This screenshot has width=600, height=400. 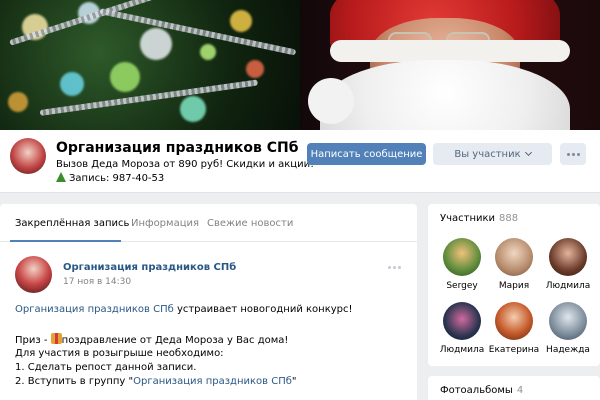 I want to click on post-line-text: 2. Вступить в группу ", so click(x=74, y=381).